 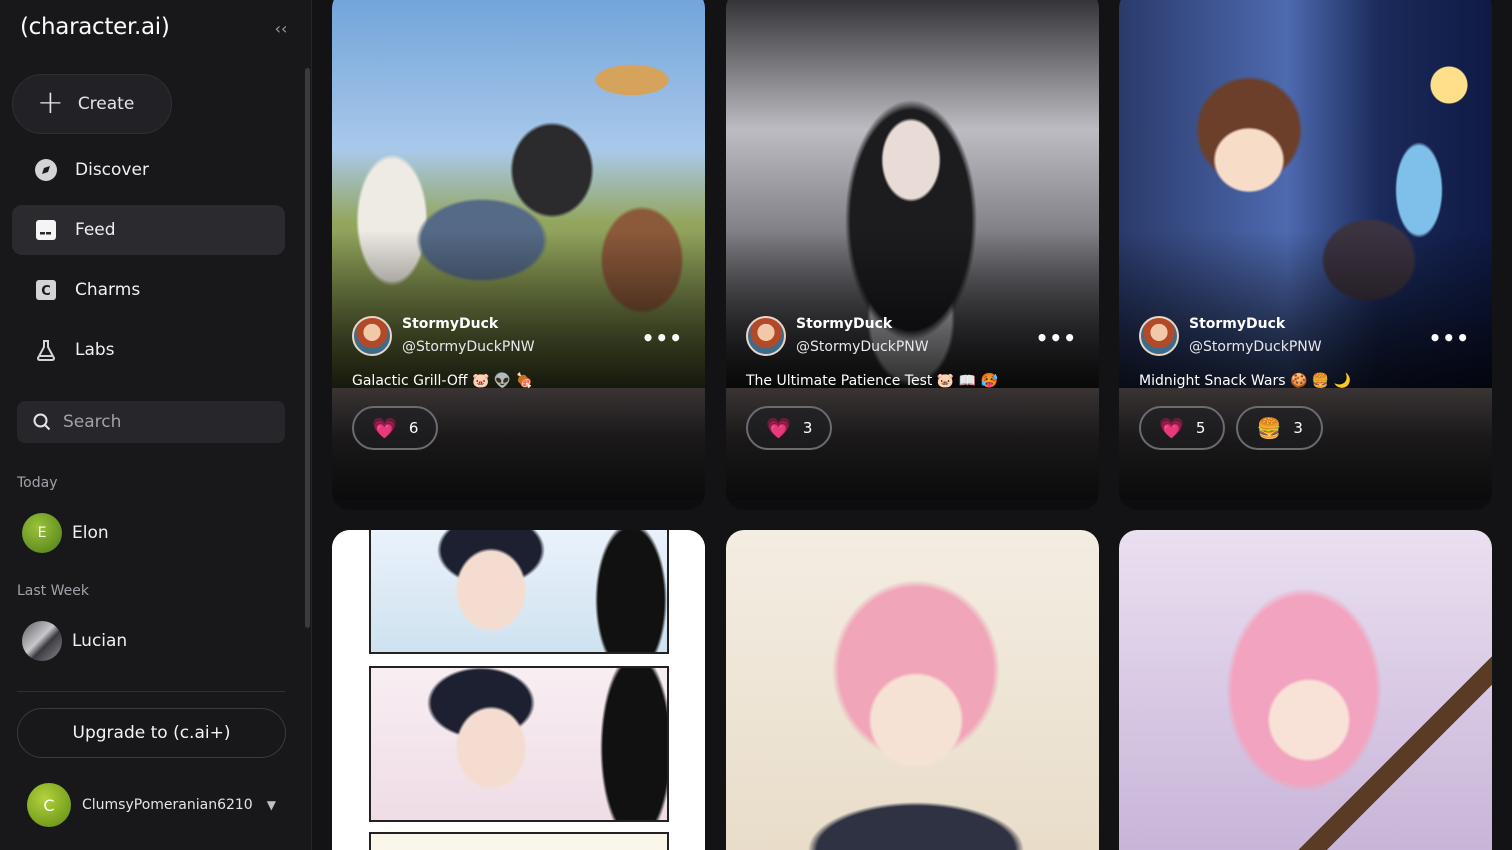 I want to click on create-button: + Create, so click(x=92, y=104).